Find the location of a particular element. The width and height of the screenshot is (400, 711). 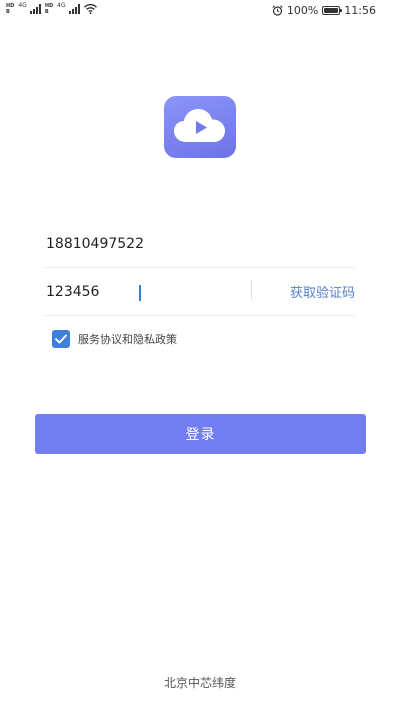

app-logo is located at coordinates (200, 127).